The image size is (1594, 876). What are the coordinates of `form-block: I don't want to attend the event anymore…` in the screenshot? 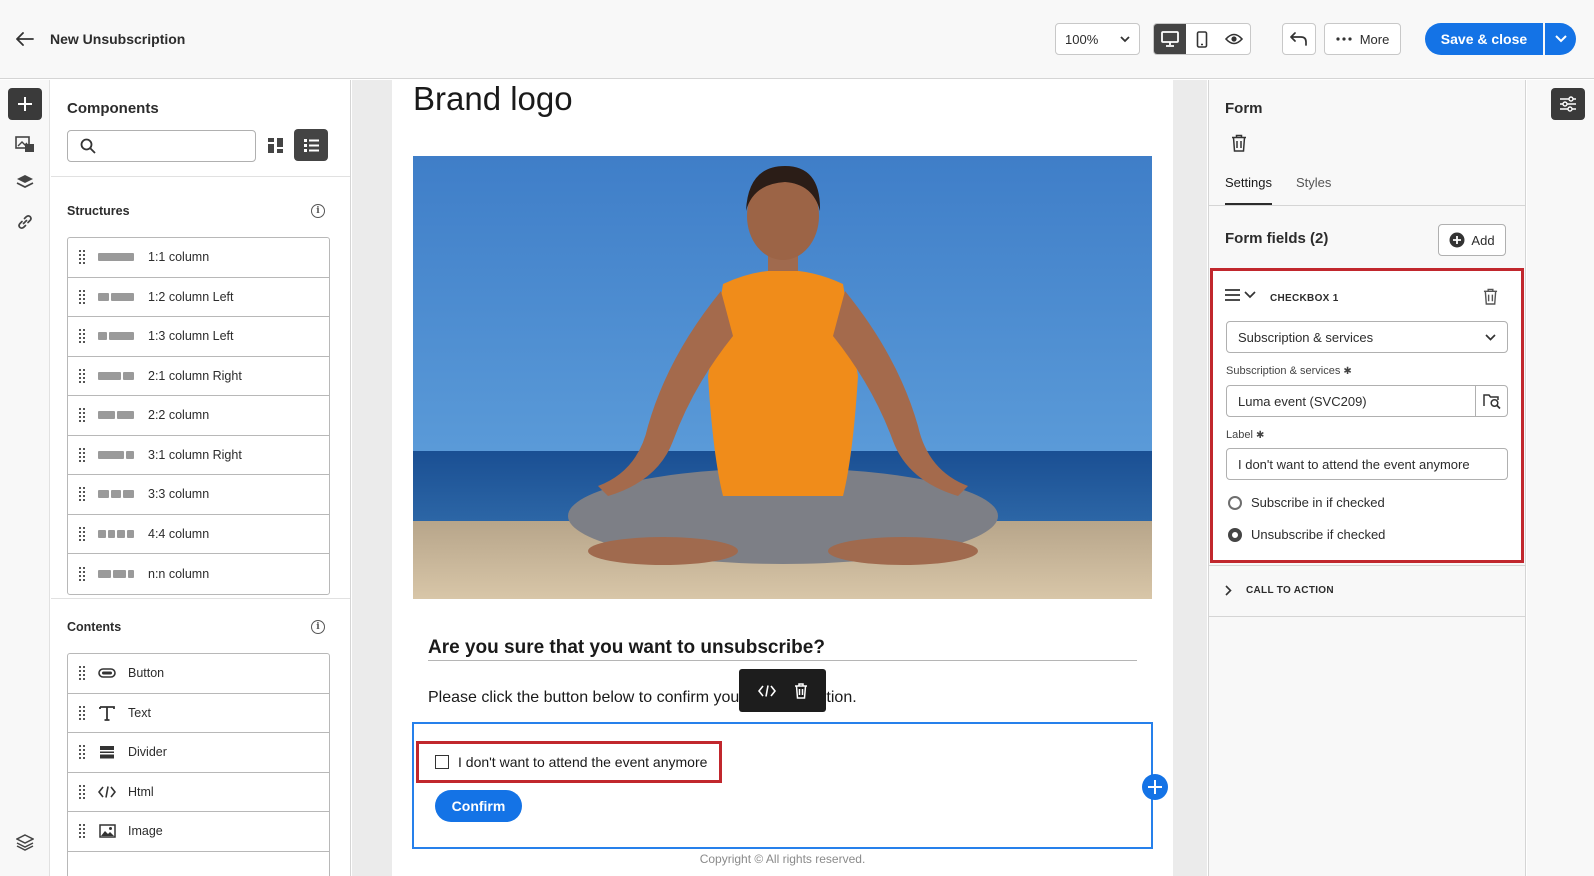 It's located at (790, 785).